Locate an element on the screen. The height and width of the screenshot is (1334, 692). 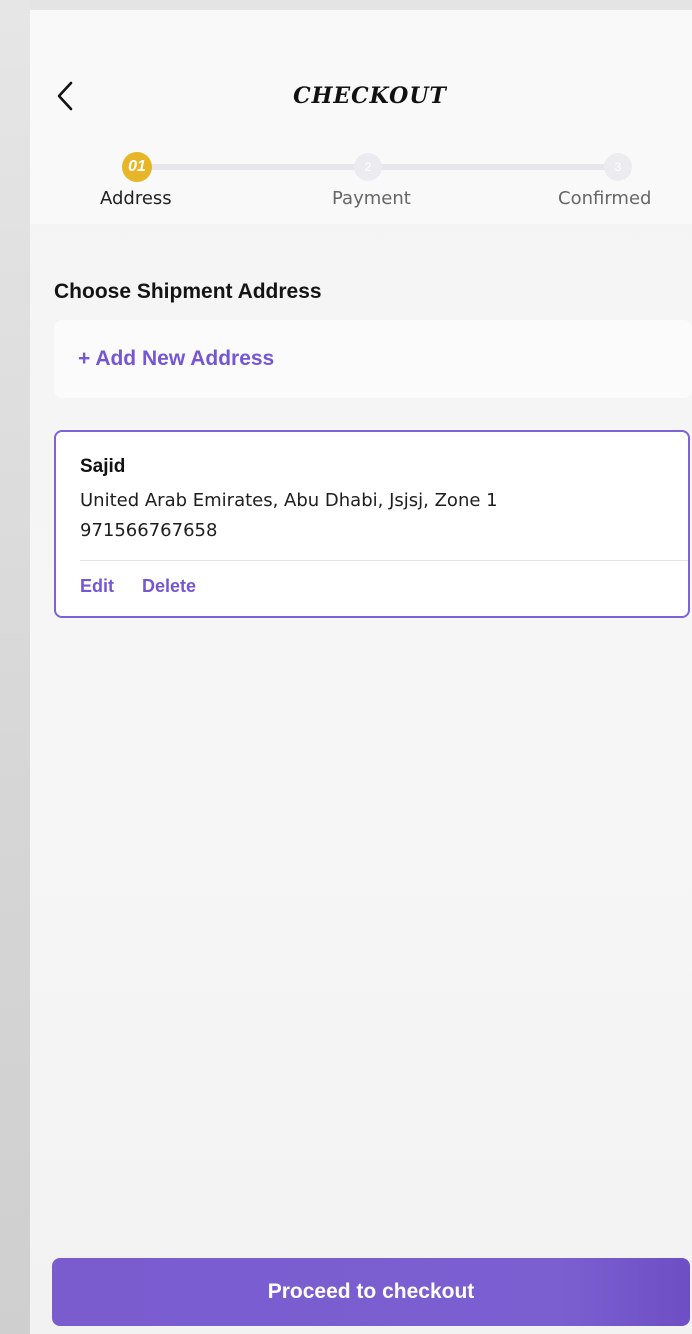
chevron-left-icon is located at coordinates (65, 96).